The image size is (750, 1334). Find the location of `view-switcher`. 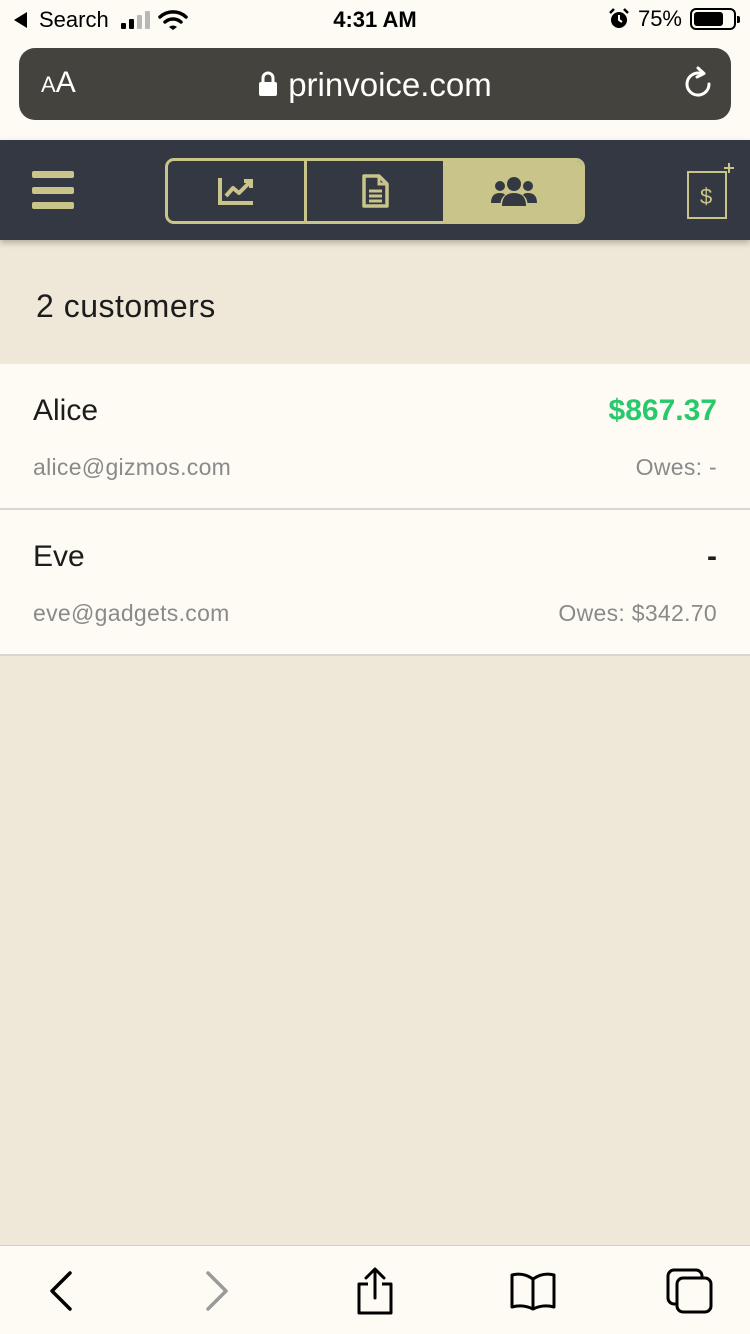

view-switcher is located at coordinates (375, 191).